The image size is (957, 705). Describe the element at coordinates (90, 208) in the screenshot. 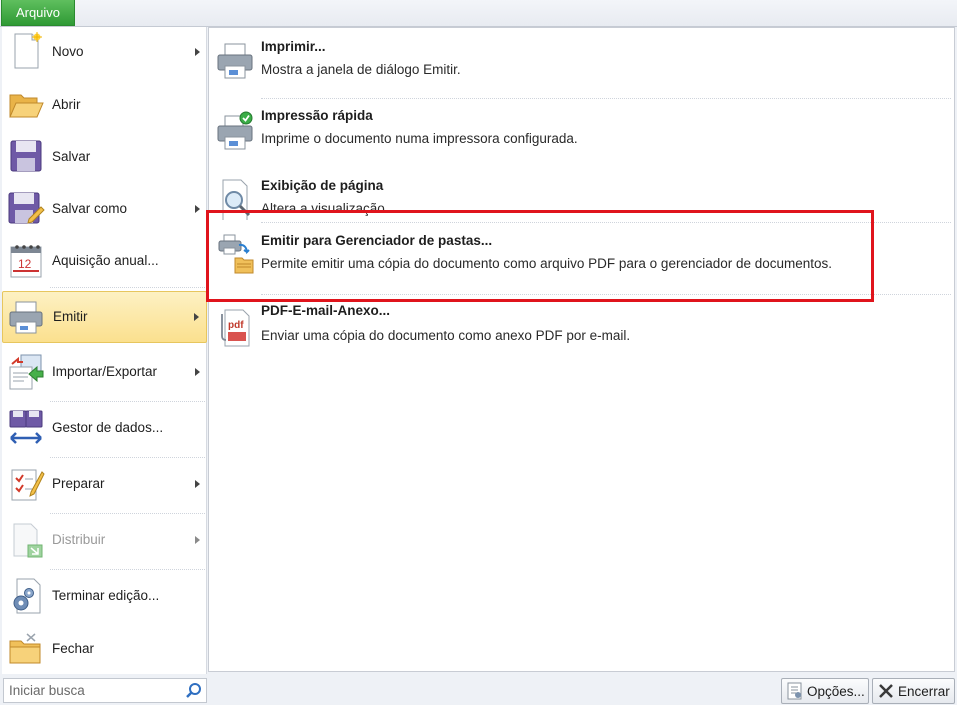

I see `menu-item-label: Salvar como` at that location.